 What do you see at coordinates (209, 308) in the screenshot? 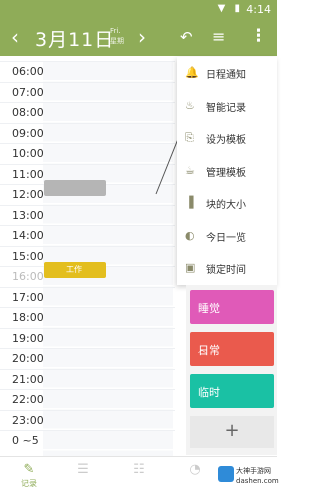
I see `category-label: 睡觉` at bounding box center [209, 308].